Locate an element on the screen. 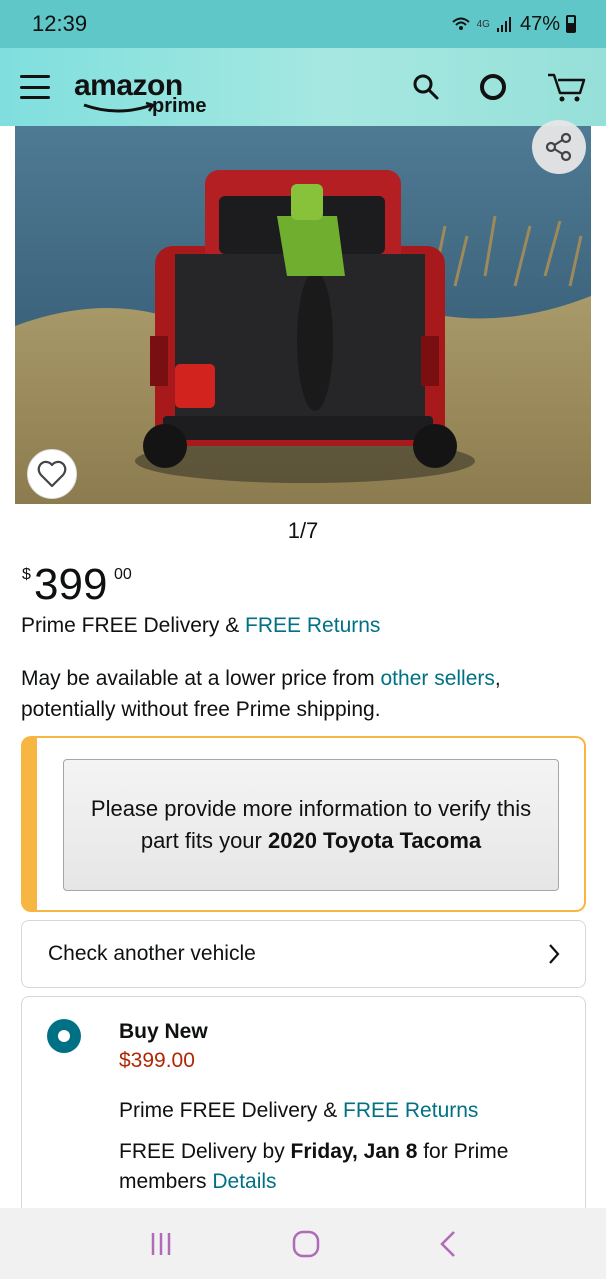 This screenshot has height=1279, width=606. status-indicators: 4G 47% is located at coordinates (513, 24).